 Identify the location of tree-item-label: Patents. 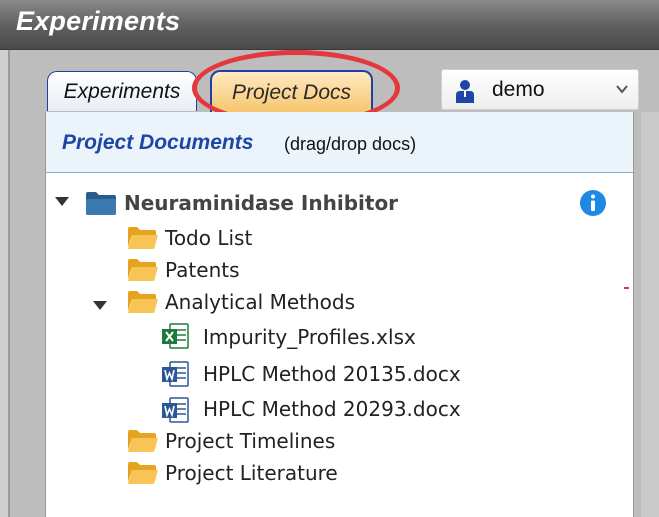
(202, 270).